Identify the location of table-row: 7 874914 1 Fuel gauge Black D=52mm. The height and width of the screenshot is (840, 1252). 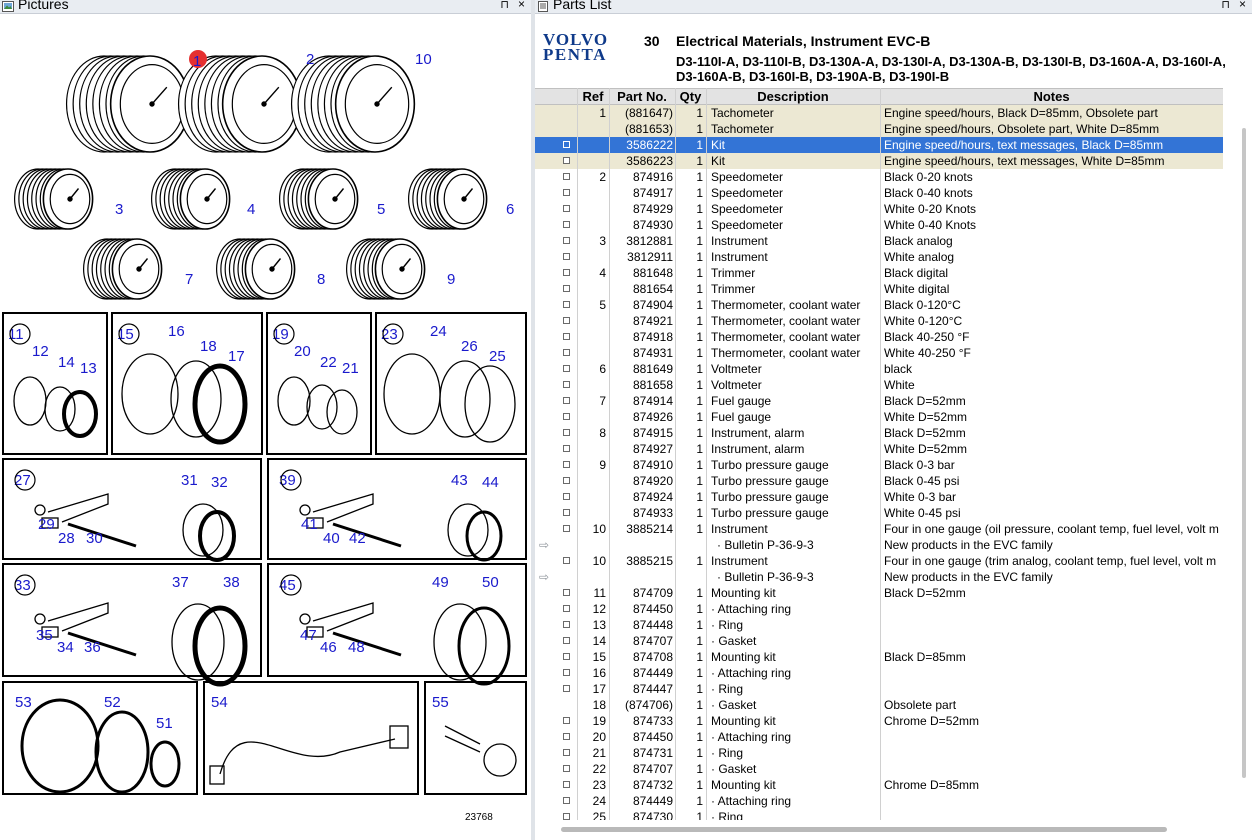
(879, 401).